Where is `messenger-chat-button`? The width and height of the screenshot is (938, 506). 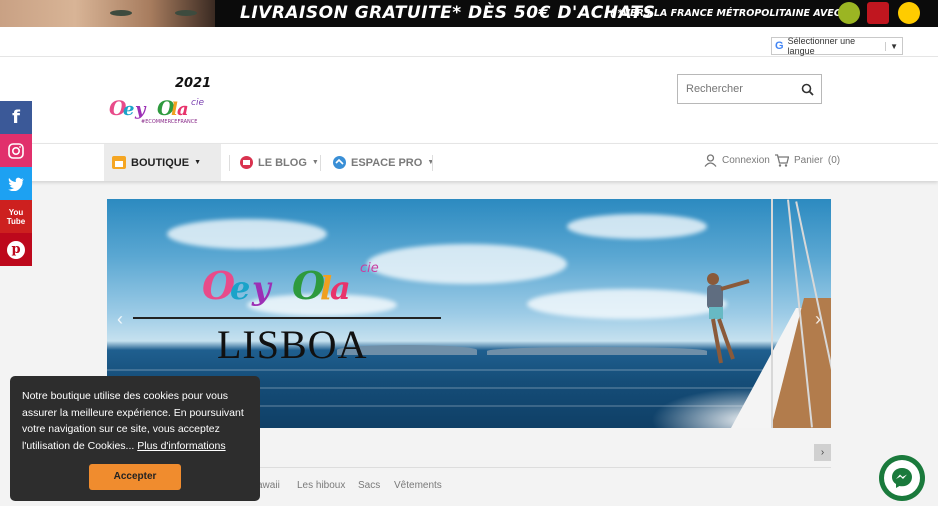
messenger-chat-button is located at coordinates (902, 478).